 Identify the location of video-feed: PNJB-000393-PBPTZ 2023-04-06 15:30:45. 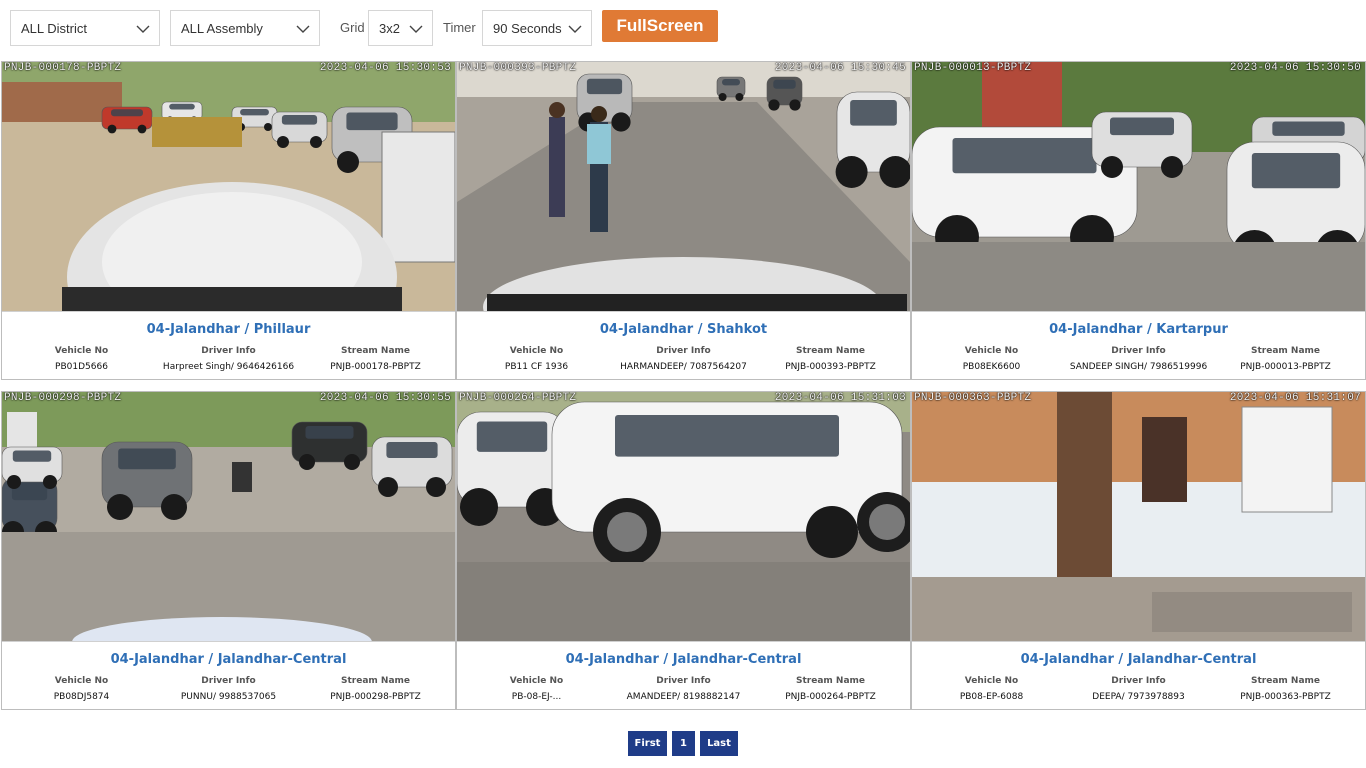
(683, 186).